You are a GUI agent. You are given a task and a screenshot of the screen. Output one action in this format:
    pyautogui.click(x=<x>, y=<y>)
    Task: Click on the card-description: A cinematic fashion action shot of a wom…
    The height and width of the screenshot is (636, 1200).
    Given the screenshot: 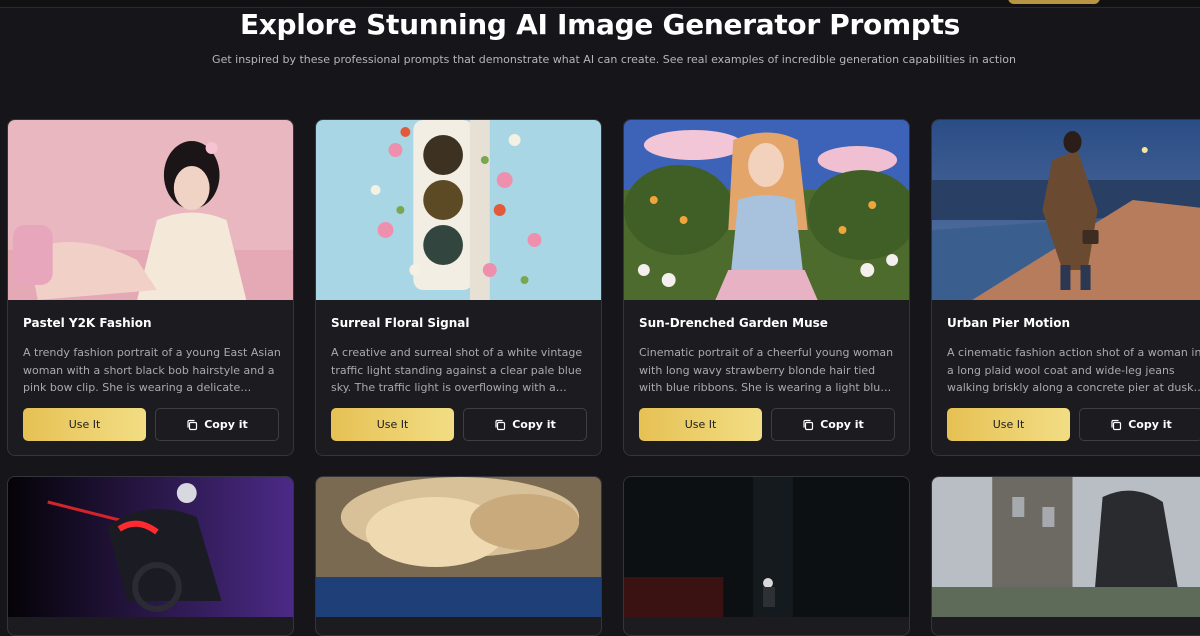 What is the action you would take?
    pyautogui.click(x=1073, y=370)
    